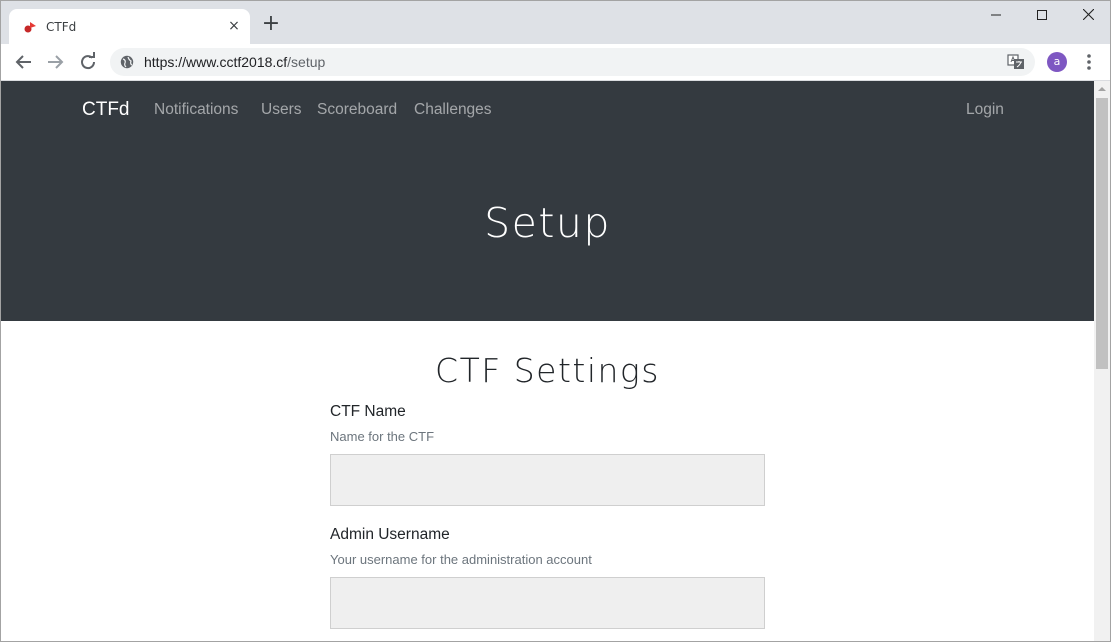  What do you see at coordinates (30, 27) in the screenshot?
I see `ctfd-favicon-icon` at bounding box center [30, 27].